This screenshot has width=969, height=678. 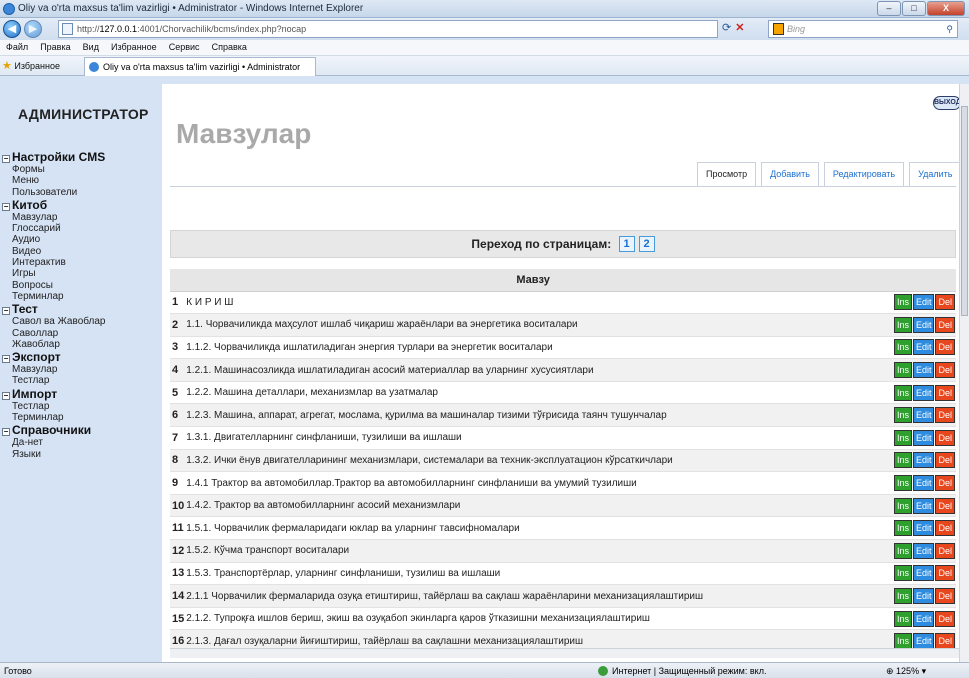 What do you see at coordinates (81, 344) in the screenshot?
I see `sidebar-item: Жавоблар` at bounding box center [81, 344].